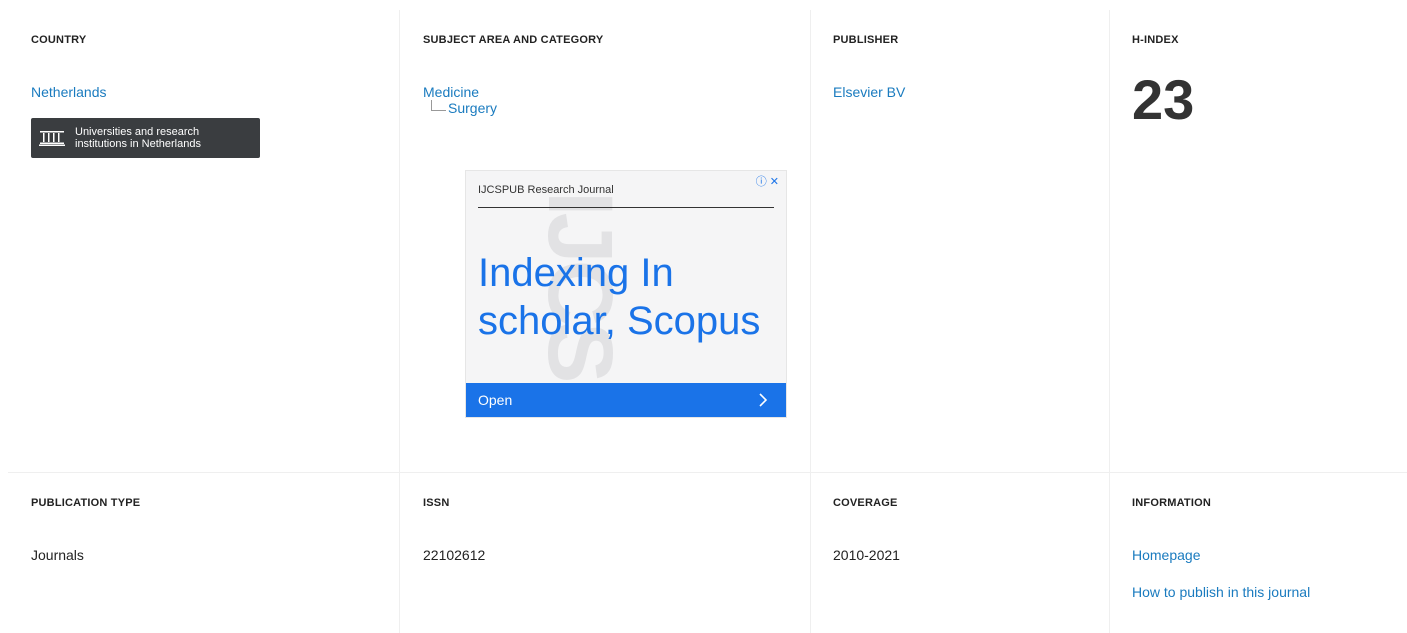 Image resolution: width=1407 pixels, height=633 pixels. I want to click on ad-divider, so click(626, 207).